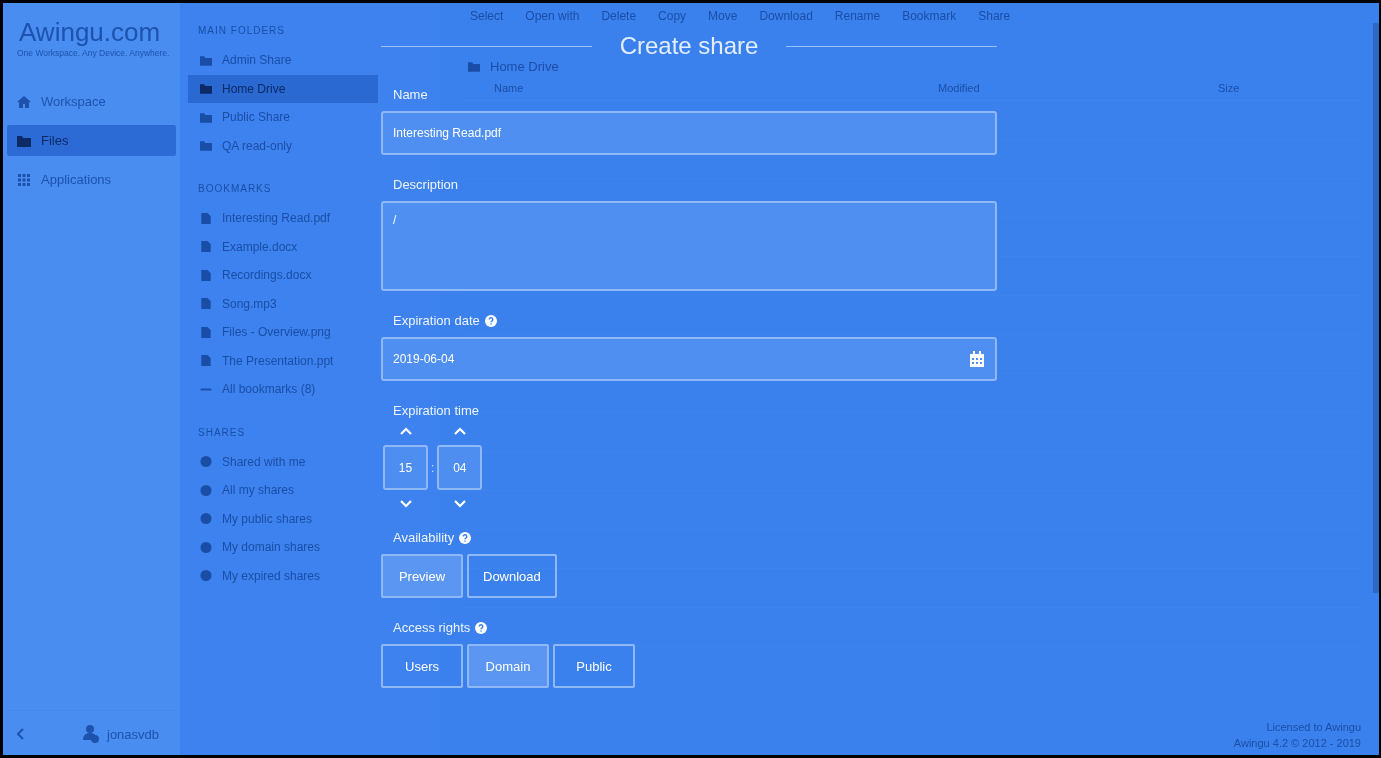  I want to click on folder-item: My expired shares, so click(283, 575).